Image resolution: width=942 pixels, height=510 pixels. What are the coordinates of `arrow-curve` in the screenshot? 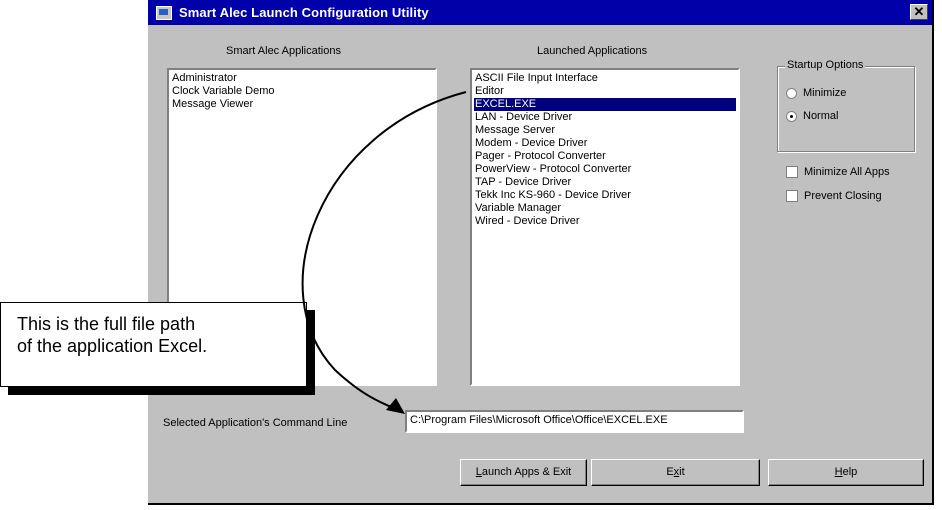 It's located at (384, 251).